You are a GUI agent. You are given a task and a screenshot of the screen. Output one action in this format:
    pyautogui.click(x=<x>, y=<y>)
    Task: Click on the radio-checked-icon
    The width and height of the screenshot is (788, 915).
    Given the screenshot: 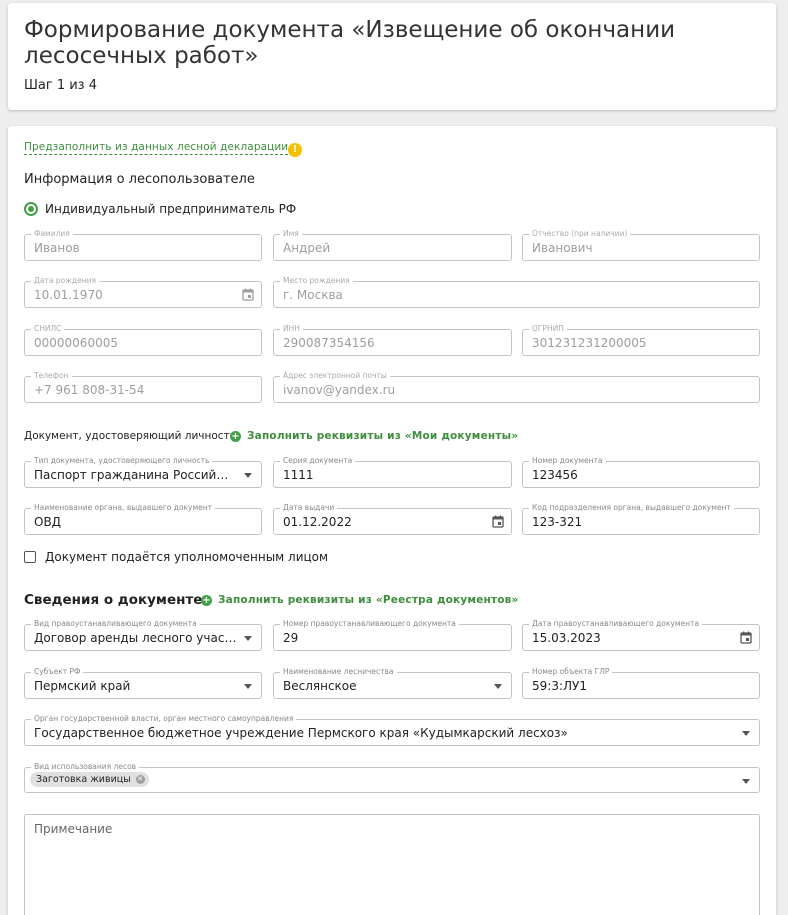 What is the action you would take?
    pyautogui.click(x=31, y=209)
    